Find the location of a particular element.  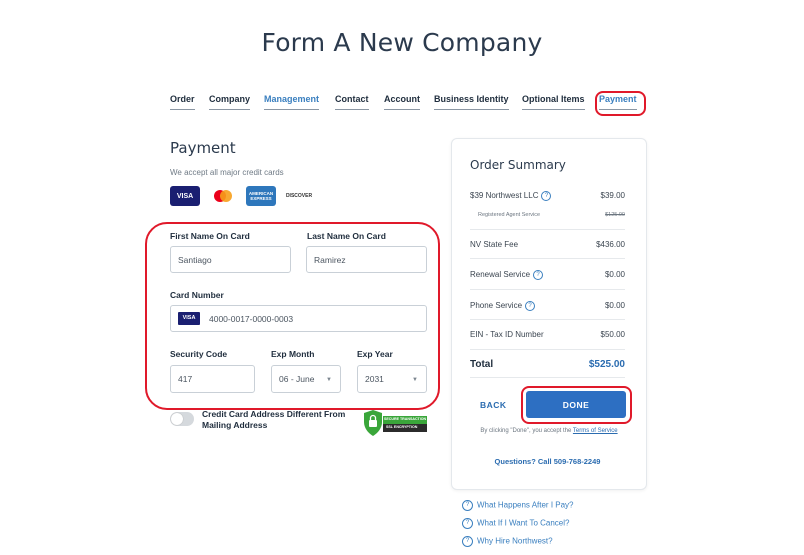

tab-company: Company is located at coordinates (230, 102).